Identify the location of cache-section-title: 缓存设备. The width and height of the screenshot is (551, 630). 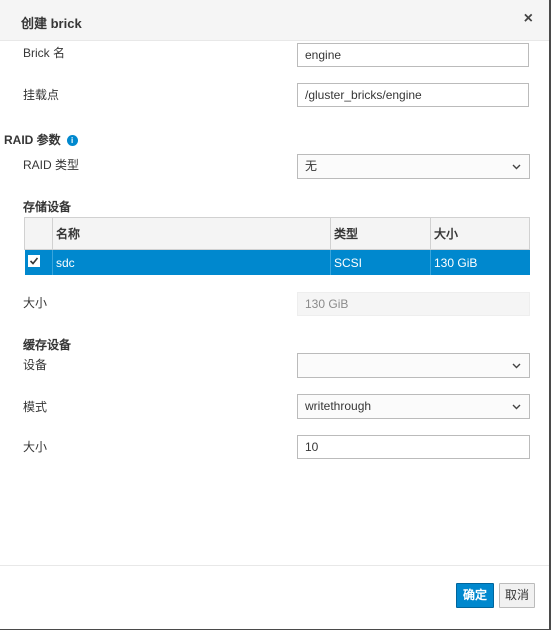
(47, 345).